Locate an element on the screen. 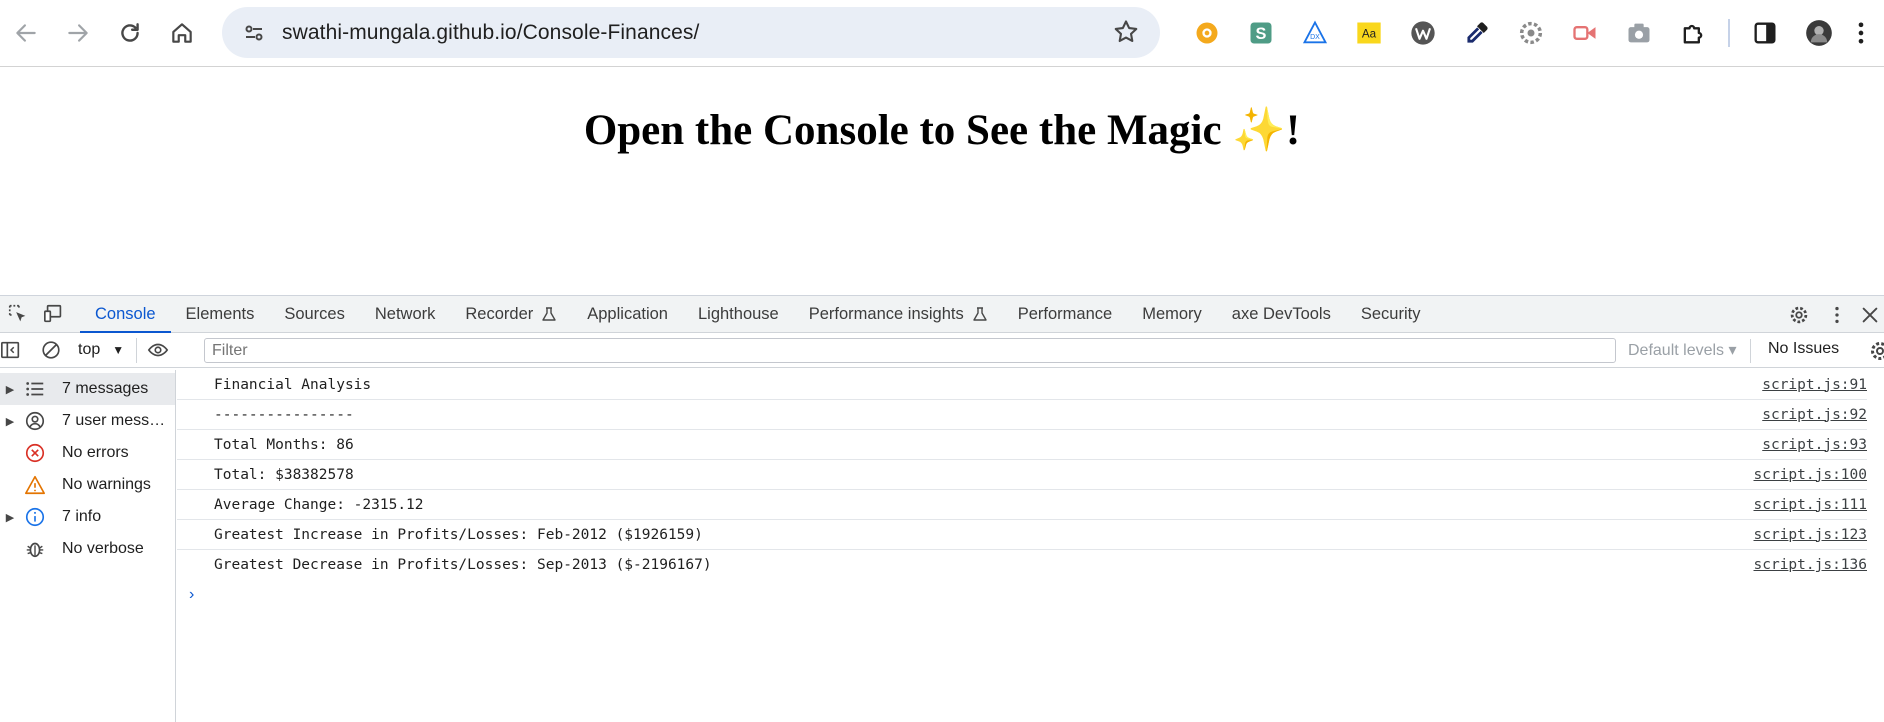 This screenshot has height=722, width=1884. forward-arrow-icon is located at coordinates (78, 33).